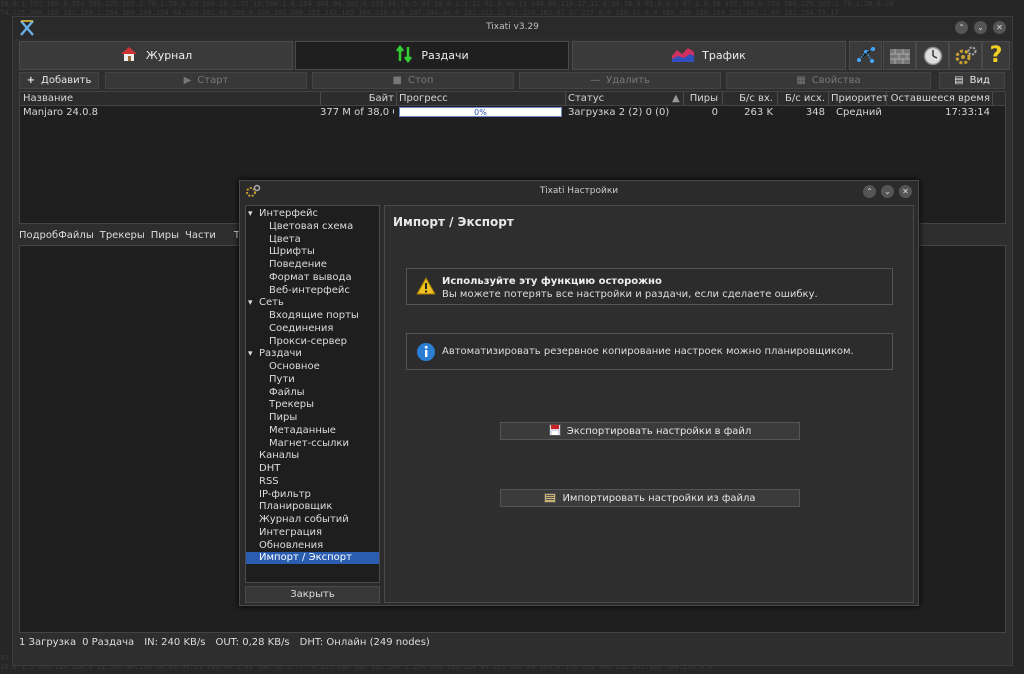 This screenshot has height=674, width=1024. I want to click on tree-item-label: Формат вывода, so click(310, 277).